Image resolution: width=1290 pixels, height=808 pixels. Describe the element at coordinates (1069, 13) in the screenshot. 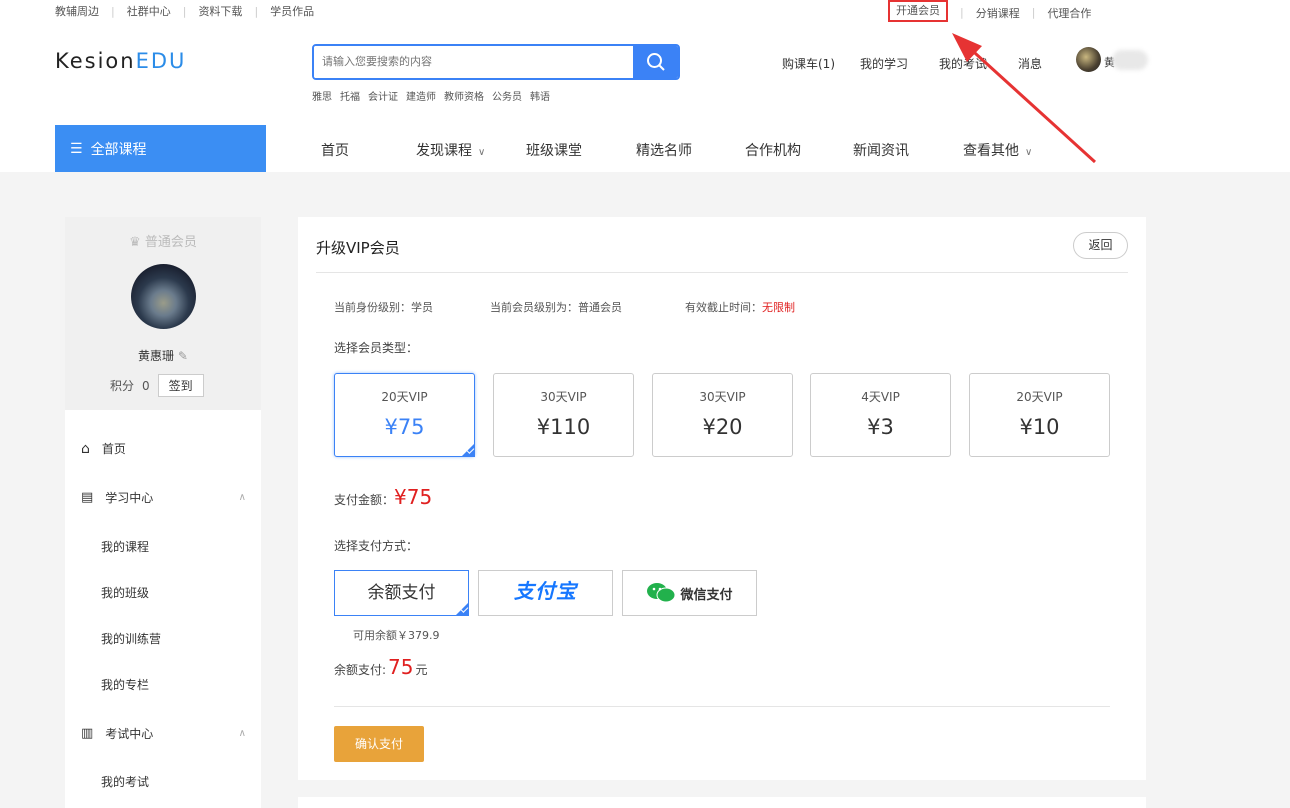

I see `top-link-agency: 代理合作` at that location.